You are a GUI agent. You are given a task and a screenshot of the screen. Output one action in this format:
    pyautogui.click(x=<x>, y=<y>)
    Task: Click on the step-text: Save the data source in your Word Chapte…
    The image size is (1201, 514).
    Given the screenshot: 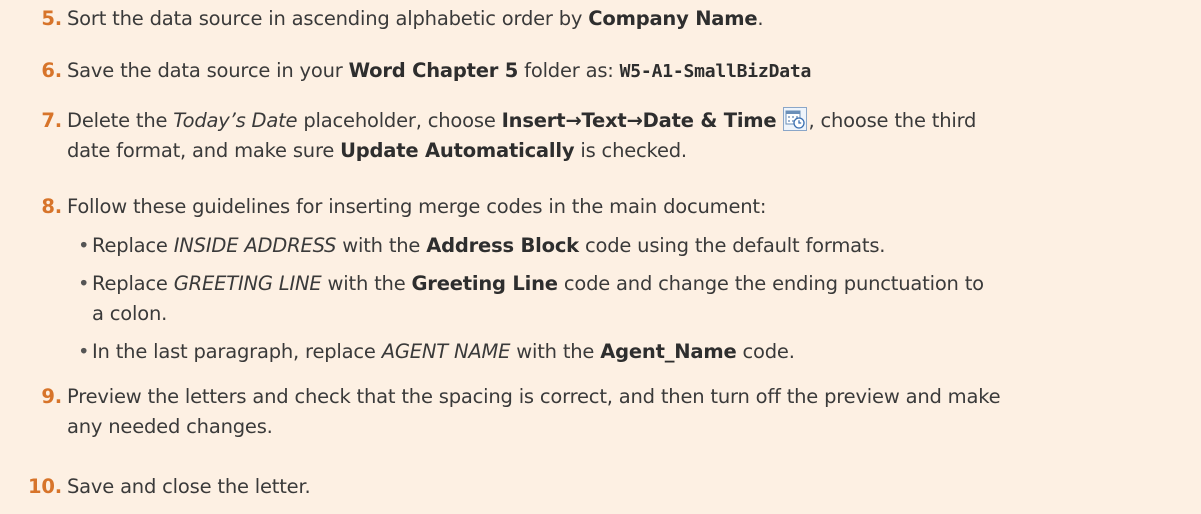 What is the action you would take?
    pyautogui.click(x=439, y=70)
    